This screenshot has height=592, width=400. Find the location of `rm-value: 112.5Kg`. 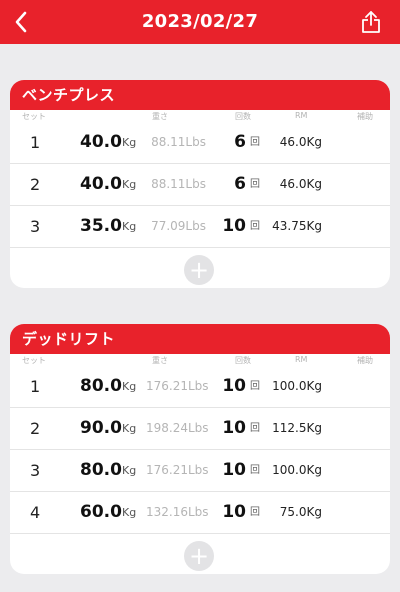

rm-value: 112.5Kg is located at coordinates (297, 428).